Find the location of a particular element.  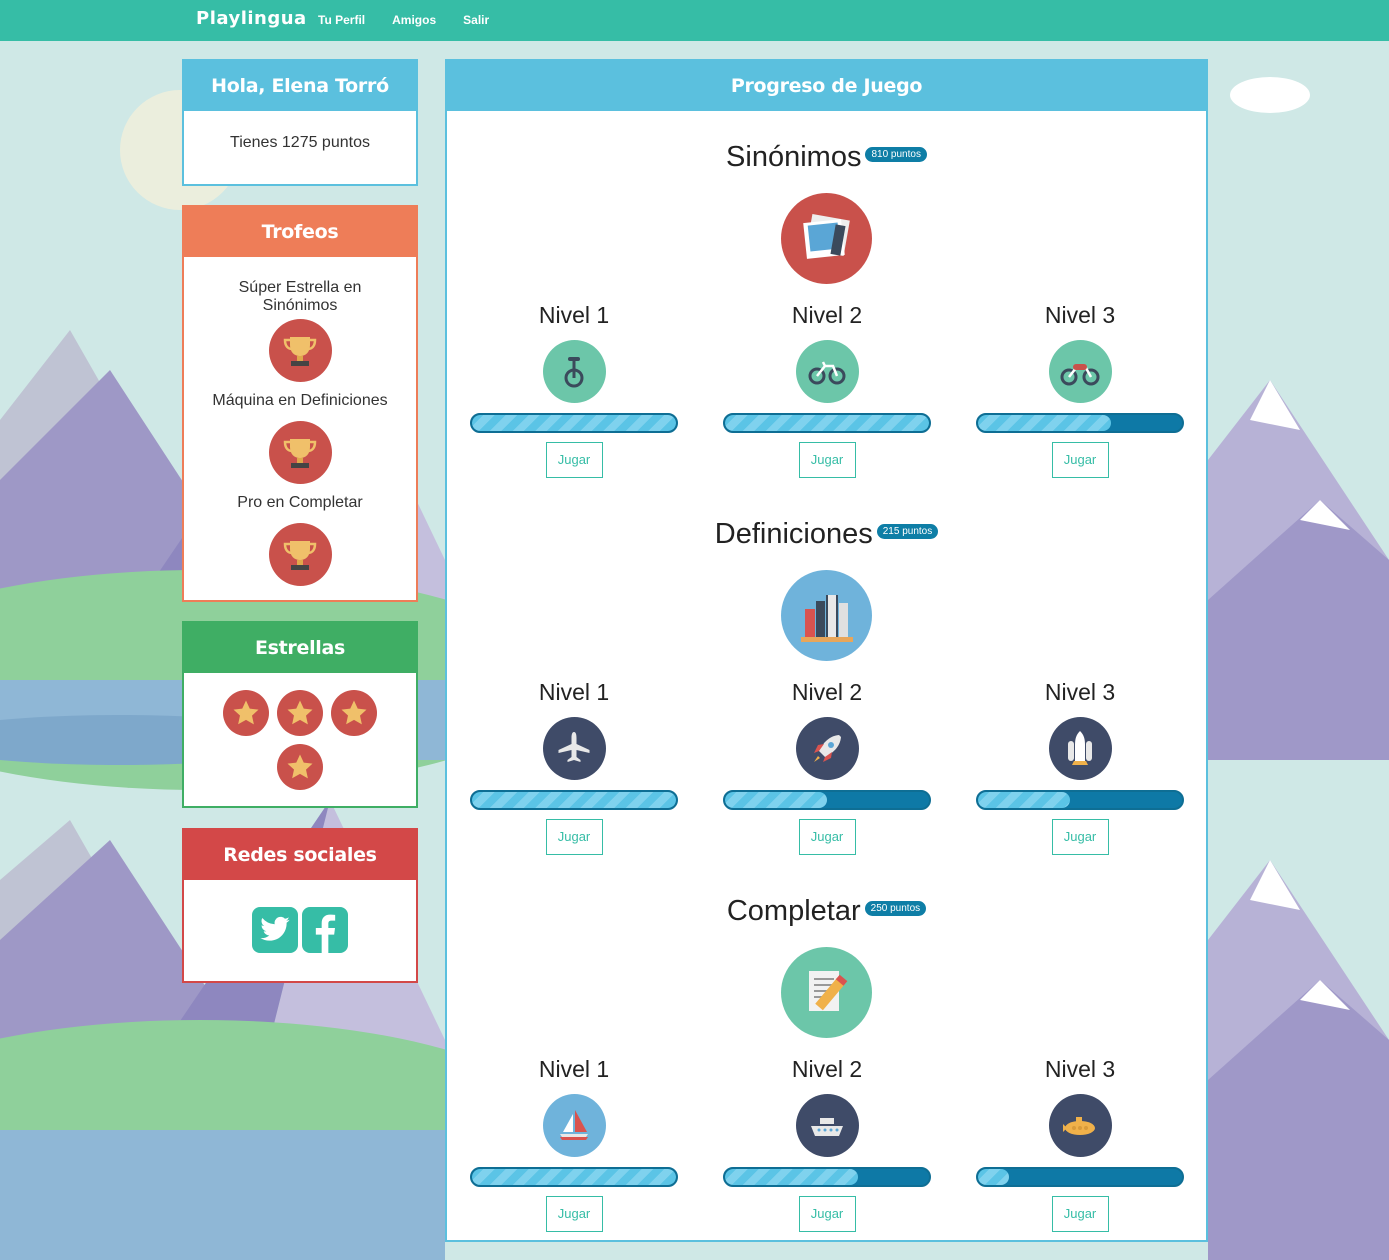

trophies-title: Trofeos is located at coordinates (300, 232).